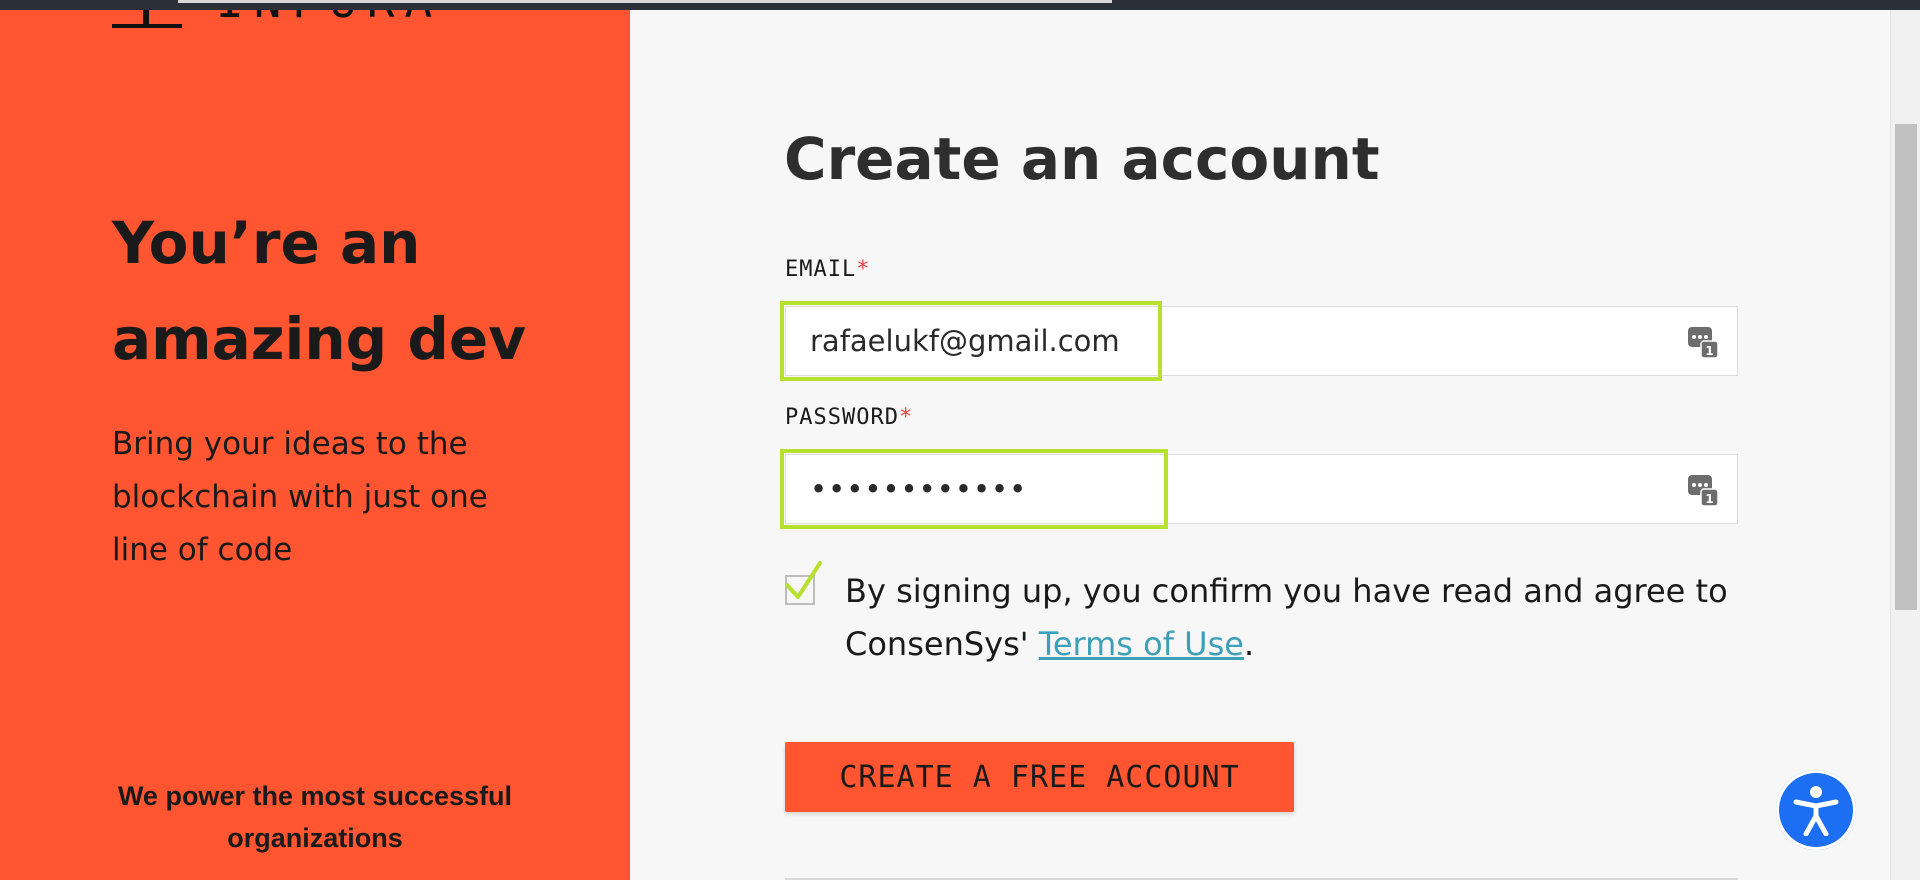 This screenshot has height=880, width=1920. I want to click on email-field: rafaelukf@gmail.com 1, so click(1259, 341).